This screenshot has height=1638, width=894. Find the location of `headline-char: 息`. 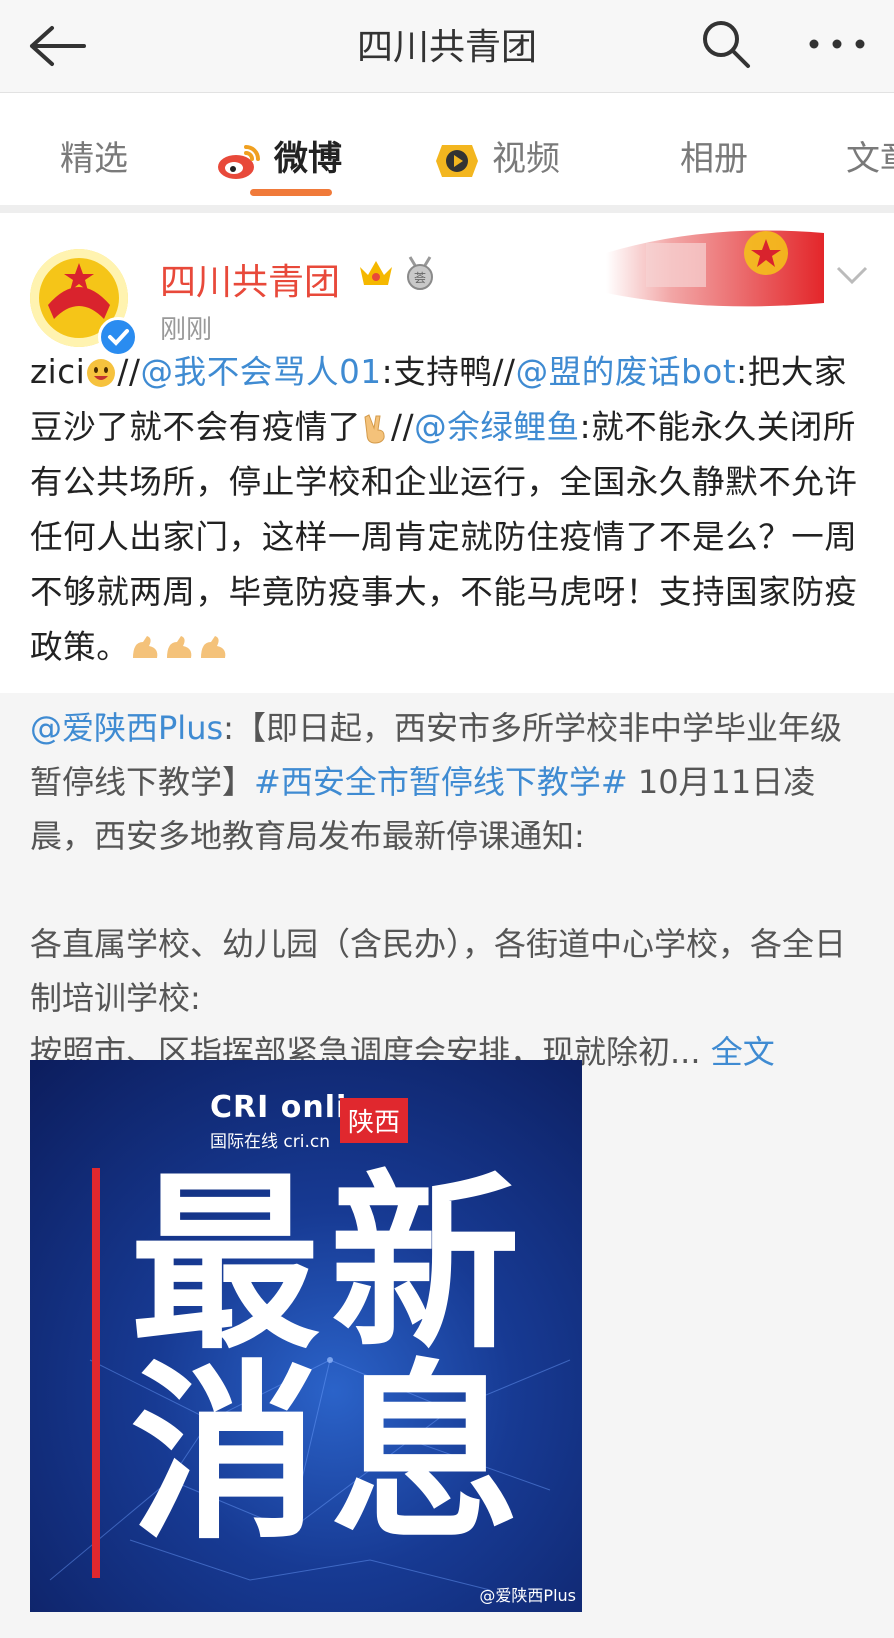

headline-char: 息 is located at coordinates (425, 1454).